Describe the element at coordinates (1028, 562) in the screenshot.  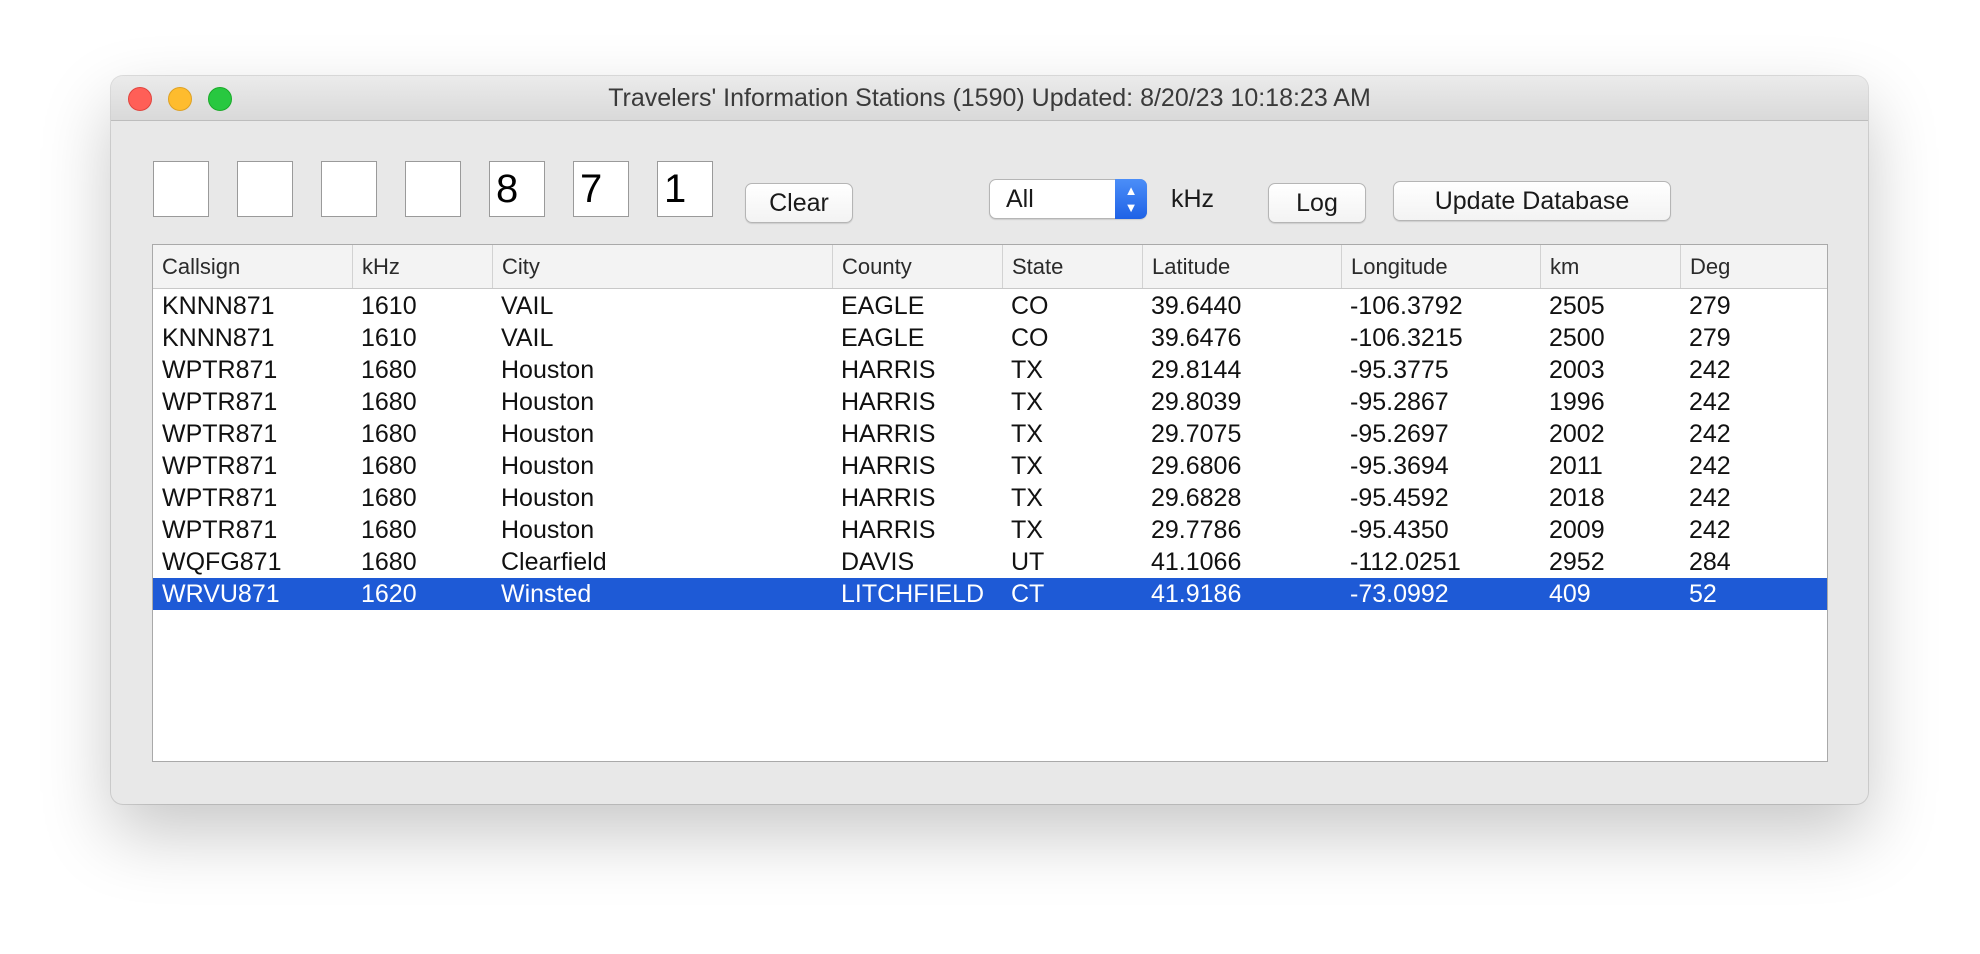
I see `cell-state: UT` at that location.